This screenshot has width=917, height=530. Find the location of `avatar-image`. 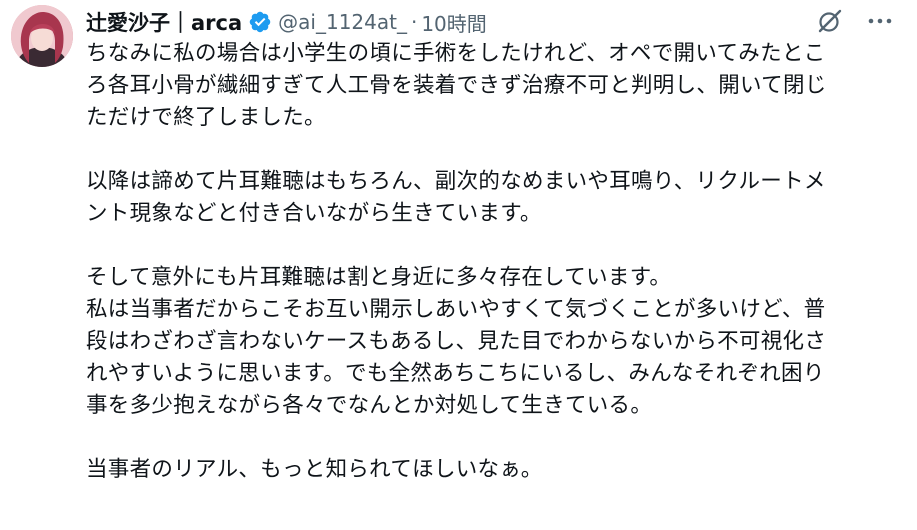

avatar-image is located at coordinates (42, 36).